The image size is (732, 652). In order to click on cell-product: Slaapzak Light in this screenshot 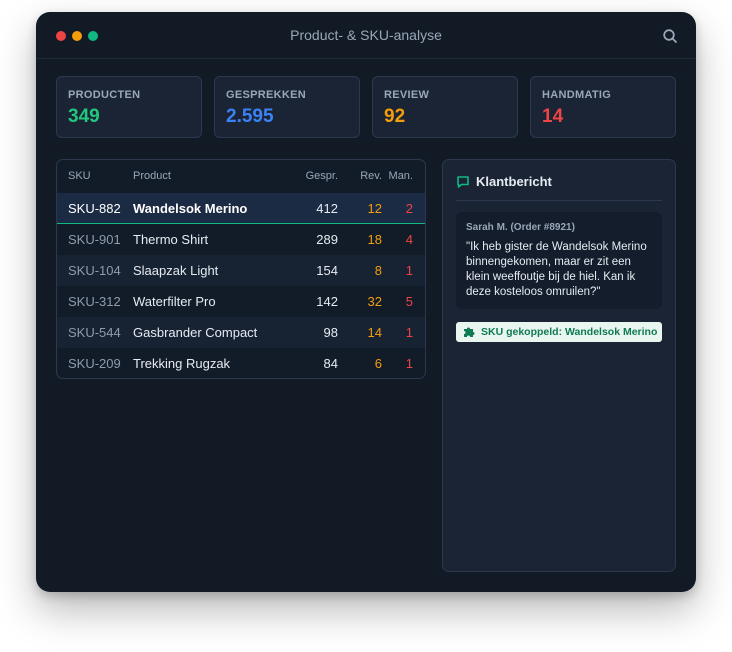, I will do `click(176, 270)`.